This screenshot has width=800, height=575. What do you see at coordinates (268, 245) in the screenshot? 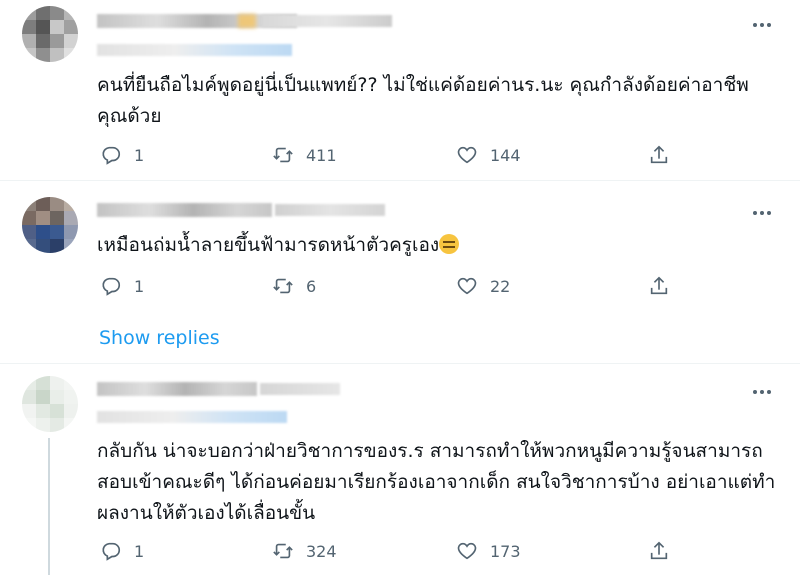
I see `tweet-text-content: เหมือนถ่มน้ำลายขึ้นฟ้ามารดหน้าตัวครูเอง` at bounding box center [268, 245].